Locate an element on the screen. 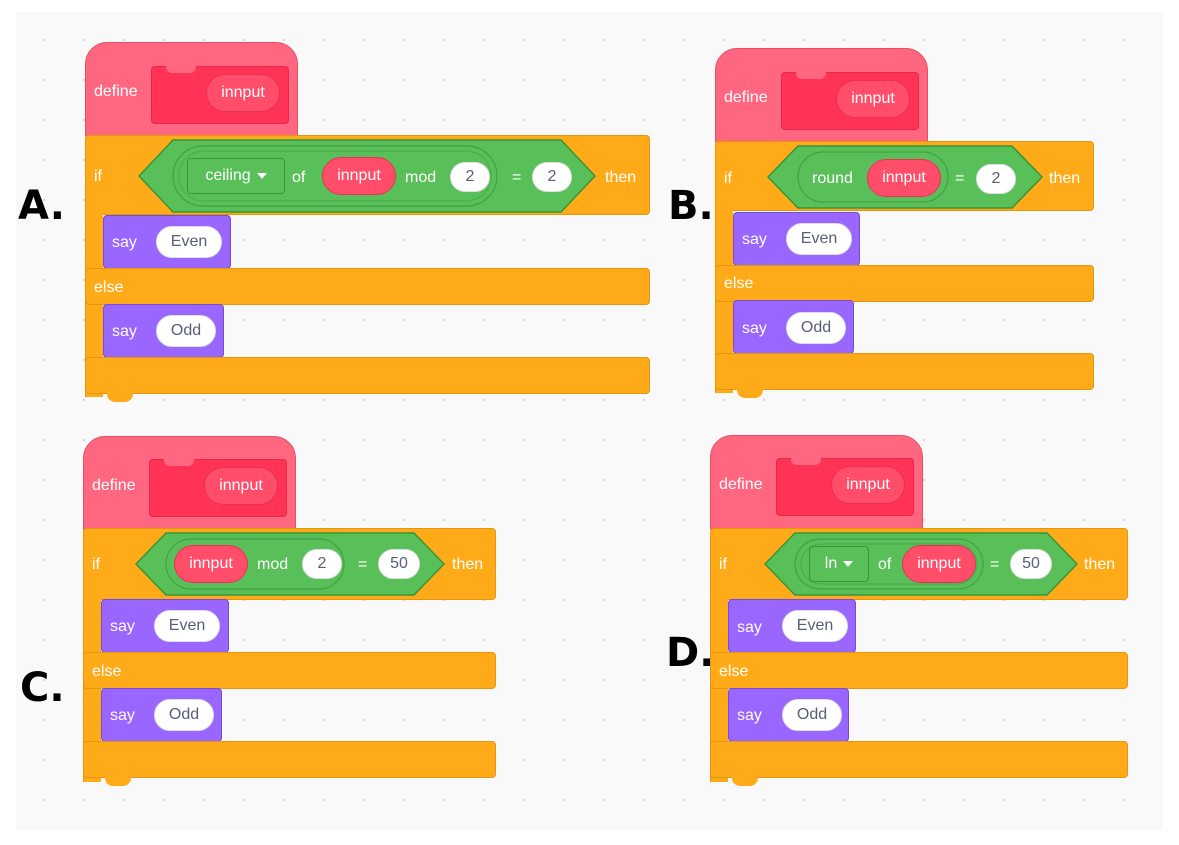  option-label: B. is located at coordinates (691, 206).